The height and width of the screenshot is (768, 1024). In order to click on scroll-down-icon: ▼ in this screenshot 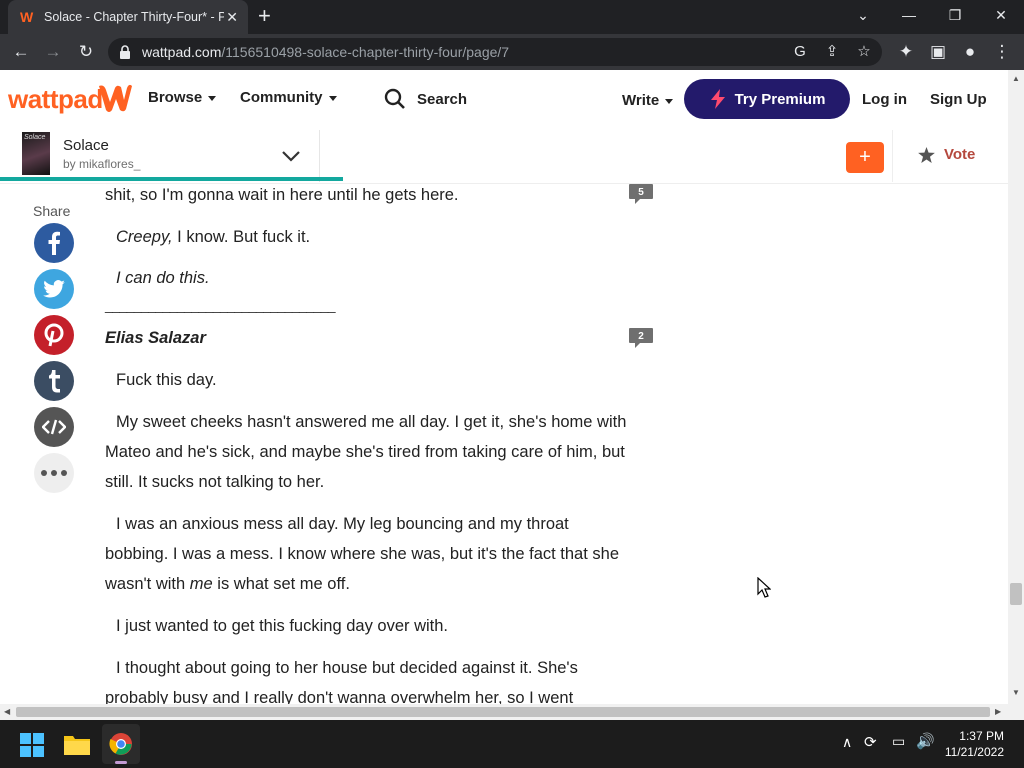, I will do `click(1016, 692)`.